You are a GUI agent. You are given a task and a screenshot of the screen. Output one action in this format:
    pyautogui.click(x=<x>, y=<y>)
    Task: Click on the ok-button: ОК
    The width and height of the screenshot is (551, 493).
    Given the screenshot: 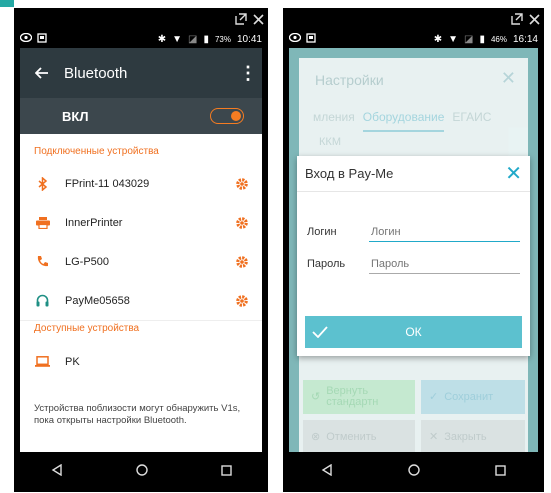 What is the action you would take?
    pyautogui.click(x=413, y=332)
    